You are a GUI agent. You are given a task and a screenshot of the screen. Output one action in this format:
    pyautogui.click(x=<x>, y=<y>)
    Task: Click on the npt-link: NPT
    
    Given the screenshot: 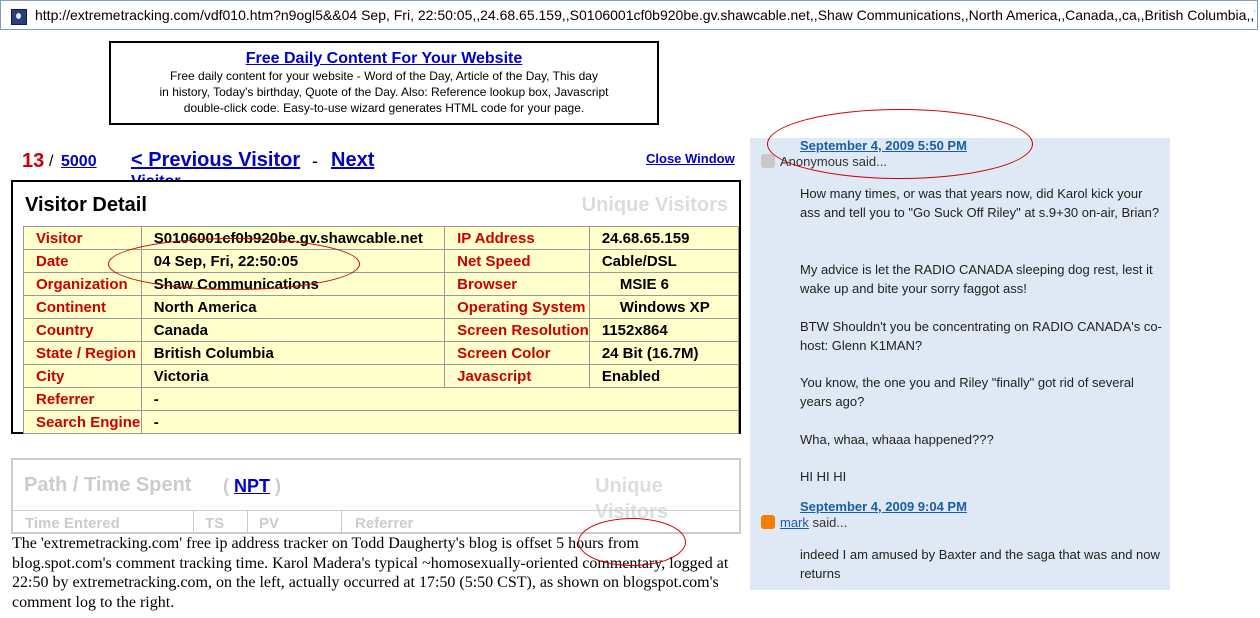 What is the action you would take?
    pyautogui.click(x=252, y=486)
    